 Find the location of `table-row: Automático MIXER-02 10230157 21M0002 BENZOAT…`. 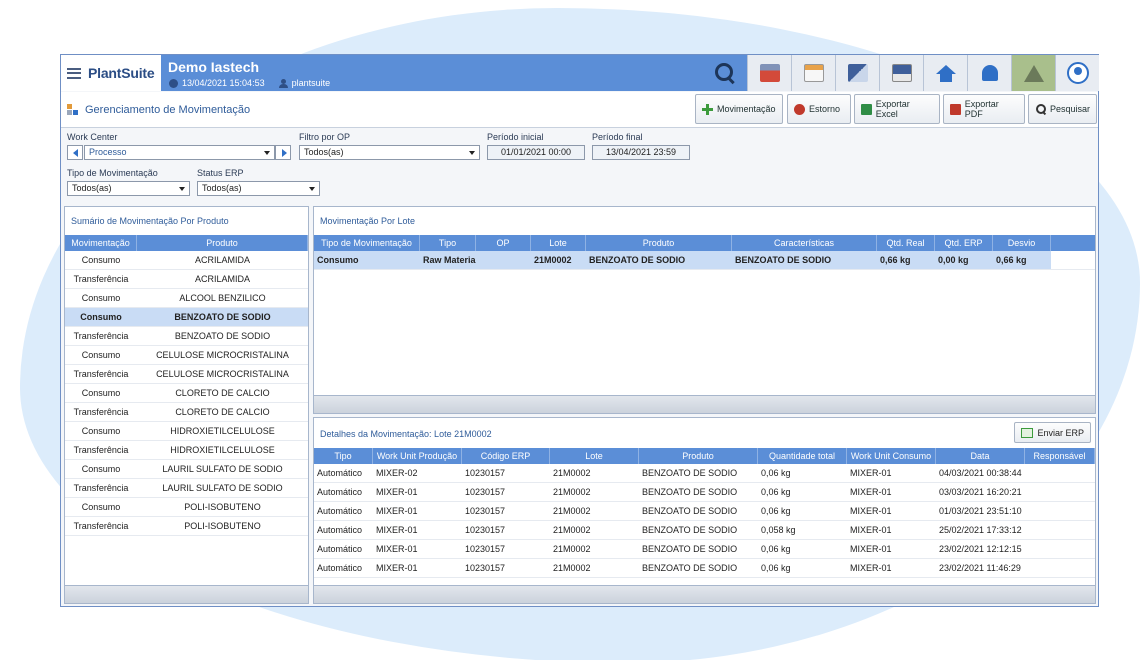

table-row: Automático MIXER-02 10230157 21M0002 BENZOAT… is located at coordinates (704, 473).